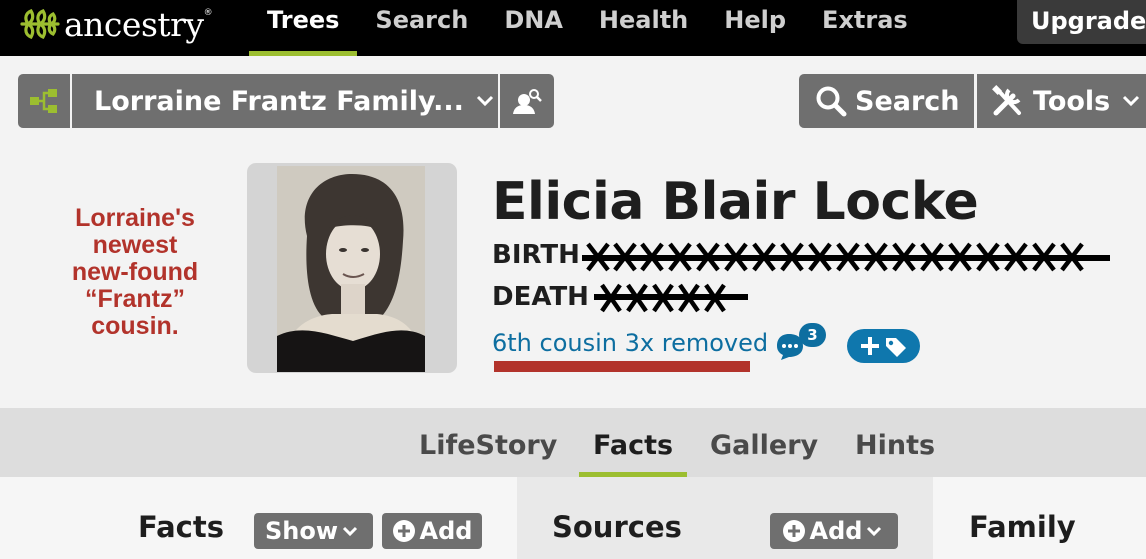  Describe the element at coordinates (907, 101) in the screenshot. I see `search-button-label: Search` at that location.